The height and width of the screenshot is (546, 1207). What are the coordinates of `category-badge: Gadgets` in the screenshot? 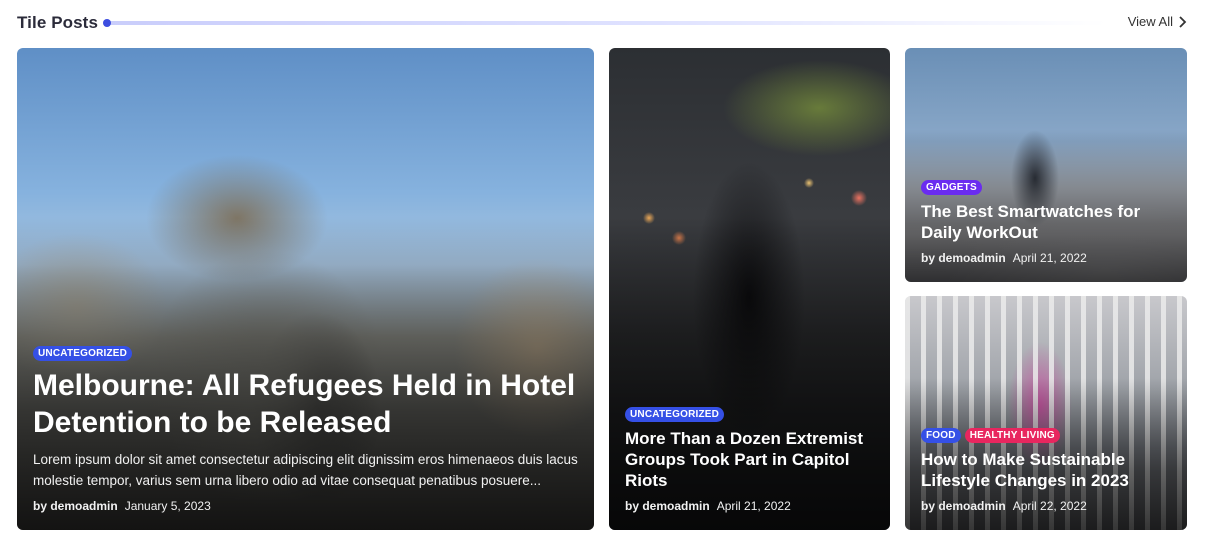 It's located at (951, 187).